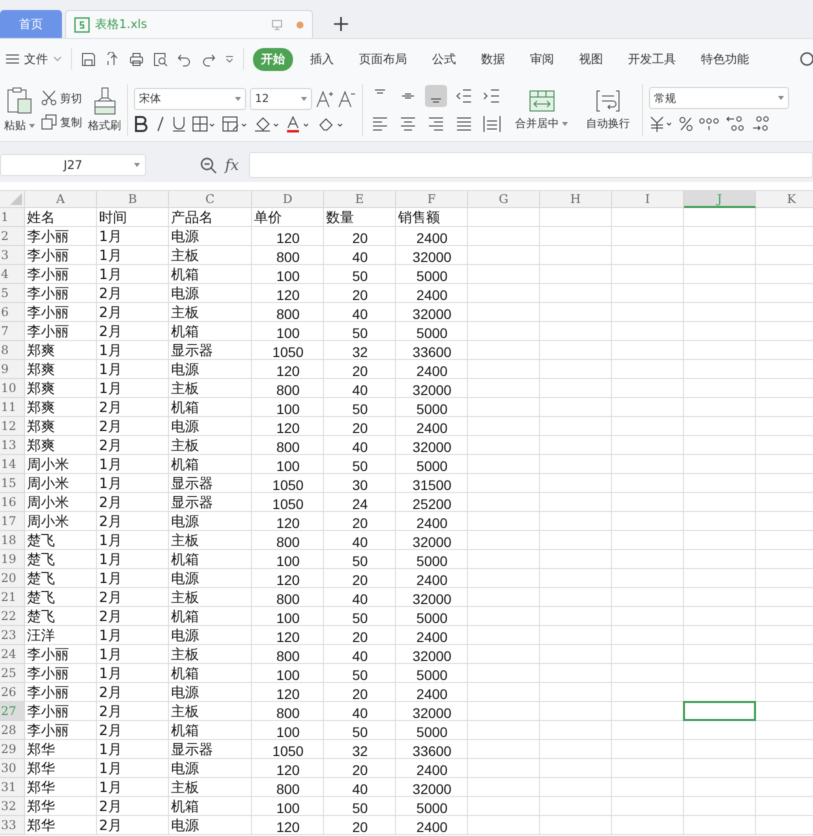  I want to click on row-header: 10, so click(12, 388).